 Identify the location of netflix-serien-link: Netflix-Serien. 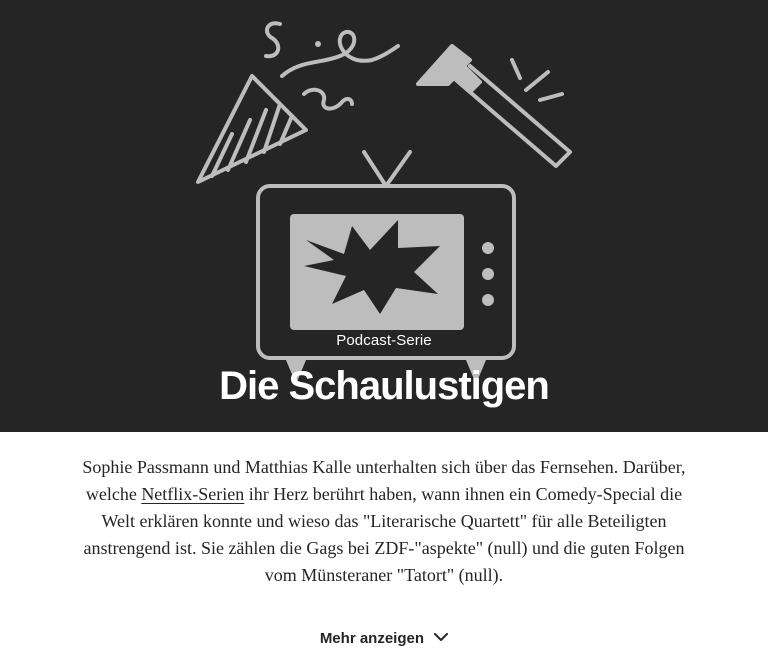
(192, 494).